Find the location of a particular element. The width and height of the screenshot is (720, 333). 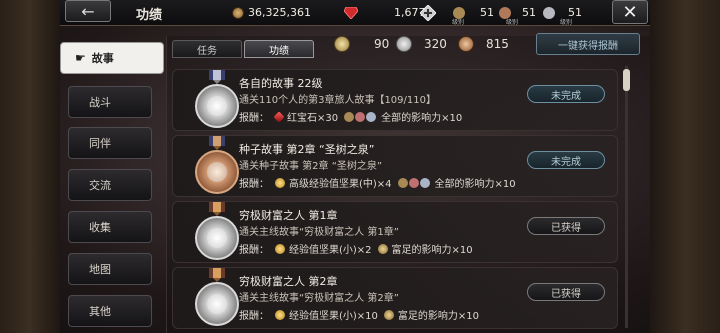

claim-all-rewards-button: 一键获得报酬 is located at coordinates (588, 44).